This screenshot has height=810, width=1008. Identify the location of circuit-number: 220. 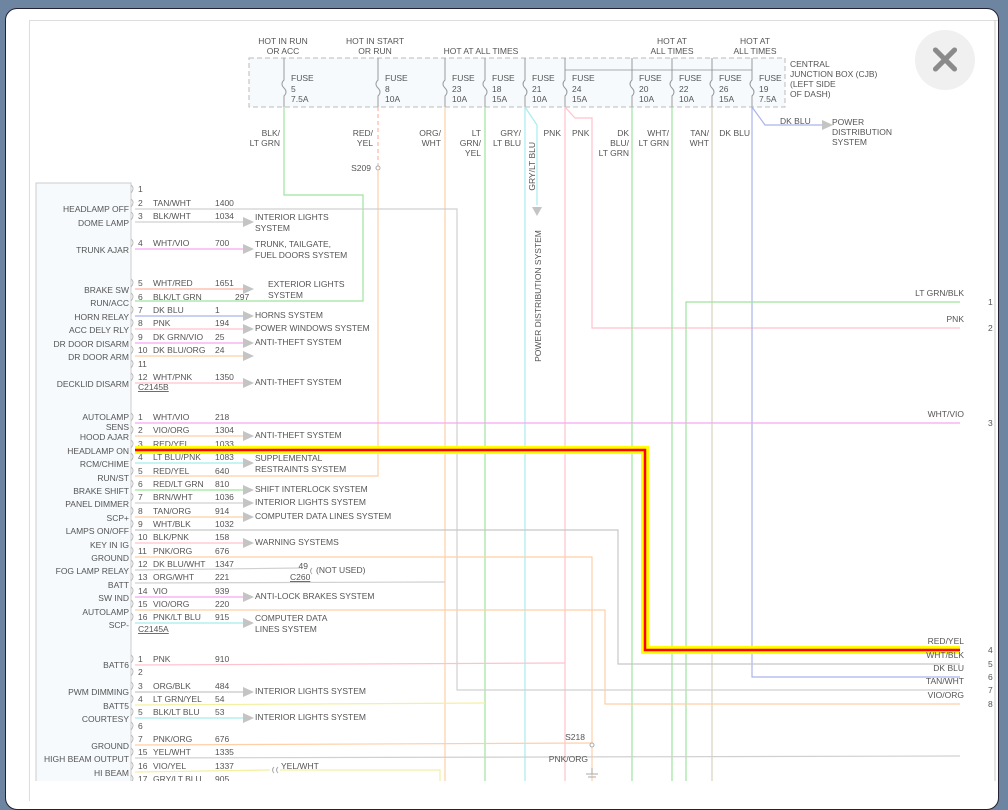
(222, 604).